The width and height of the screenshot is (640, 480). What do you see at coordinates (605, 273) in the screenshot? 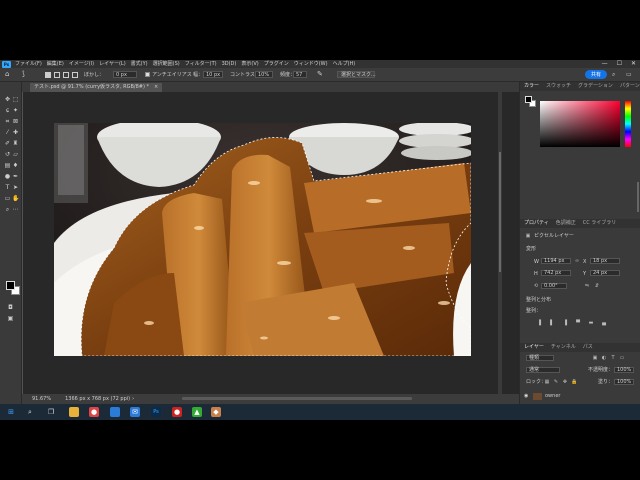
I see `y-input: 24 px` at bounding box center [605, 273].